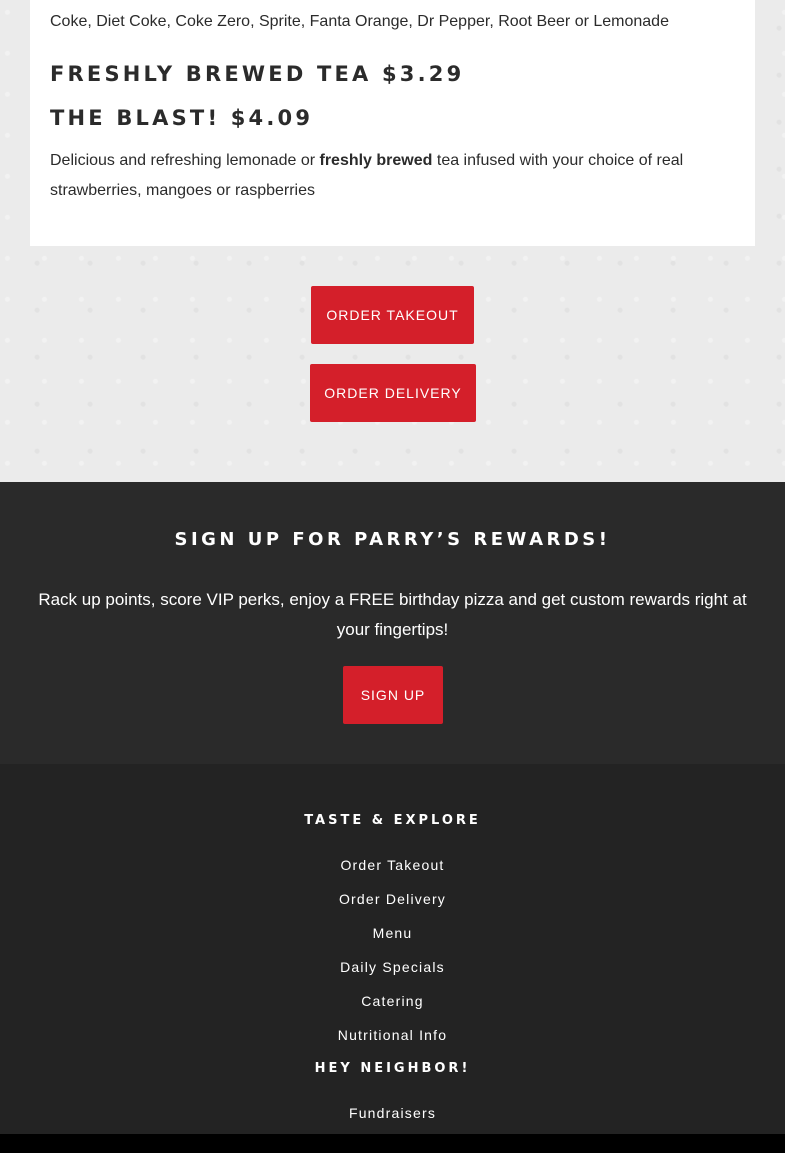 This screenshot has height=1153, width=785. What do you see at coordinates (392, 865) in the screenshot?
I see `footer-link-order-takeout: Order Takeout` at bounding box center [392, 865].